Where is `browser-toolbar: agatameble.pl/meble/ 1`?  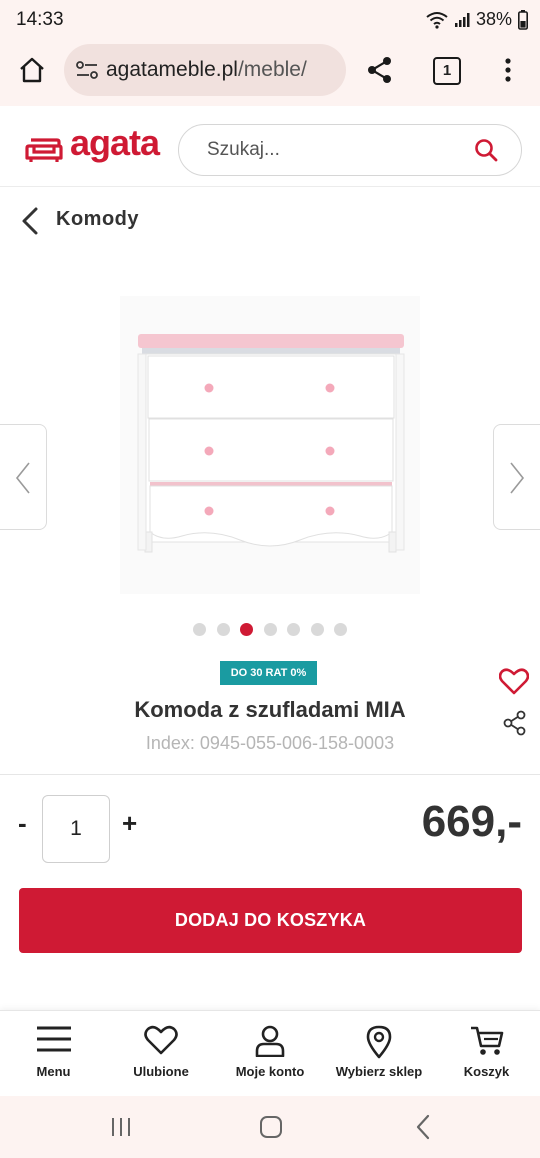
browser-toolbar: agatameble.pl/meble/ 1 is located at coordinates (270, 73).